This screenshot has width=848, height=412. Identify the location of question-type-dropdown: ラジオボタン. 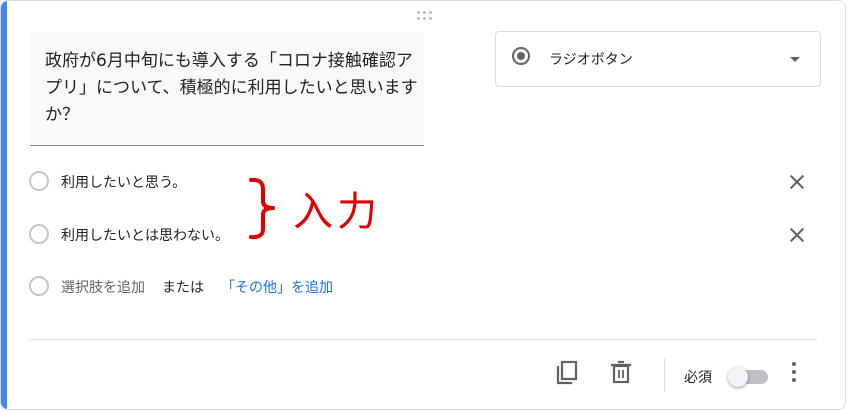
(658, 59).